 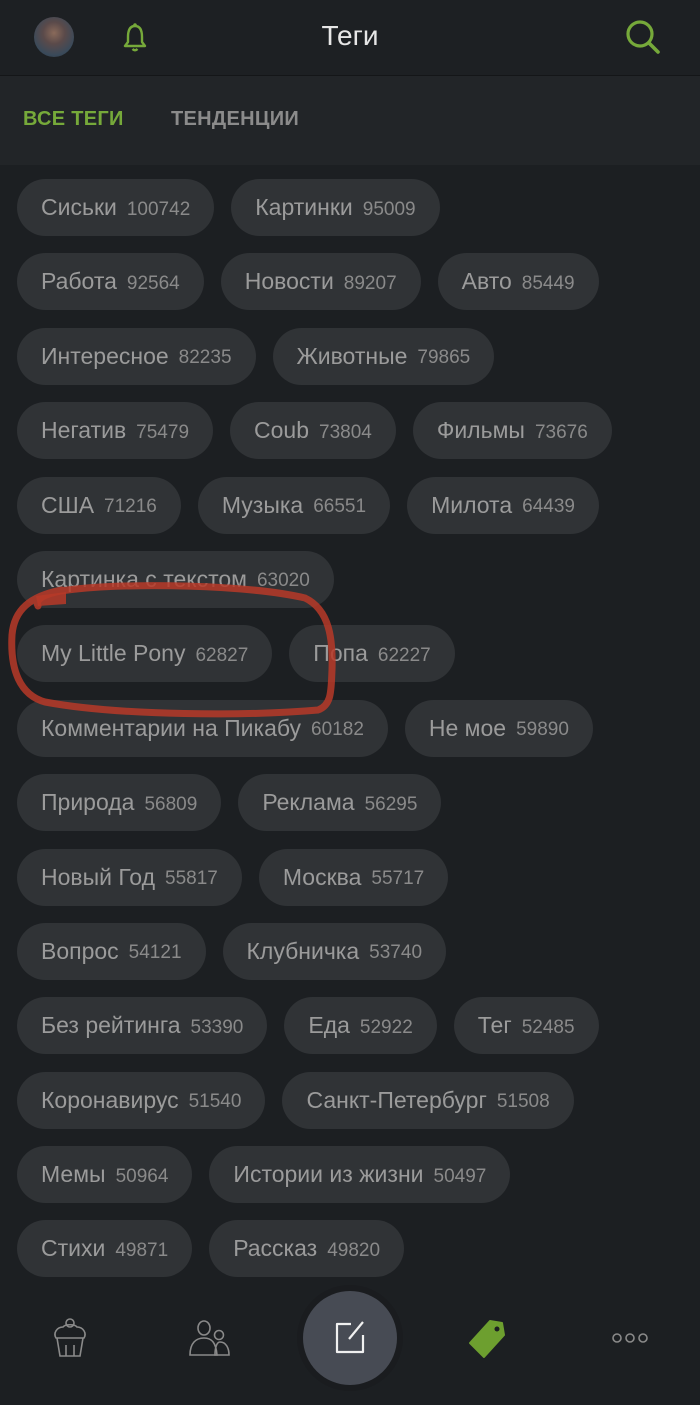 I want to click on tag-count: 60182, so click(x=337, y=730).